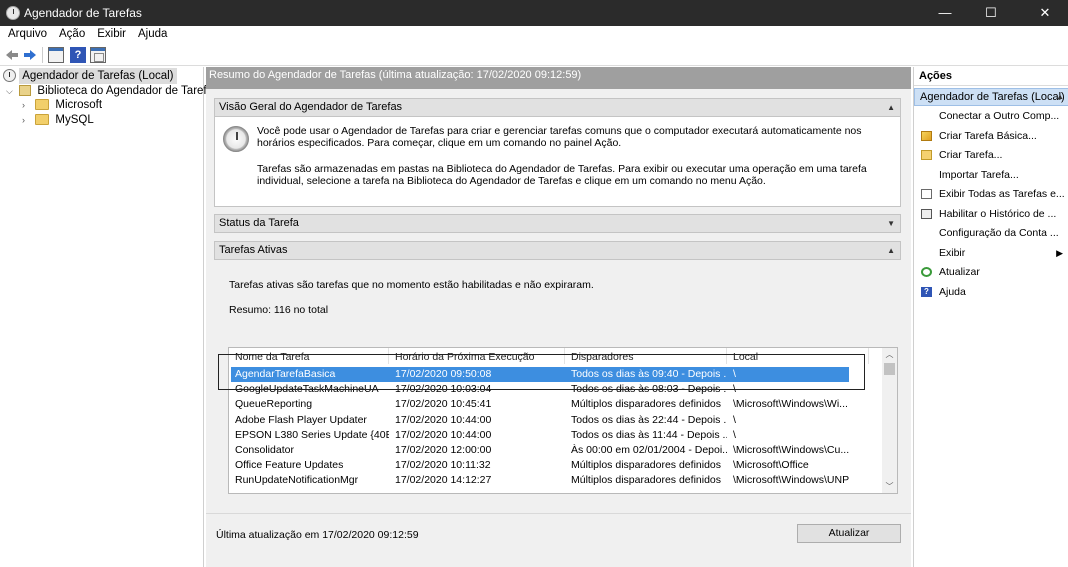 This screenshot has height=567, width=1068. Describe the element at coordinates (56, 55) in the screenshot. I see `console-tree-icon` at that location.